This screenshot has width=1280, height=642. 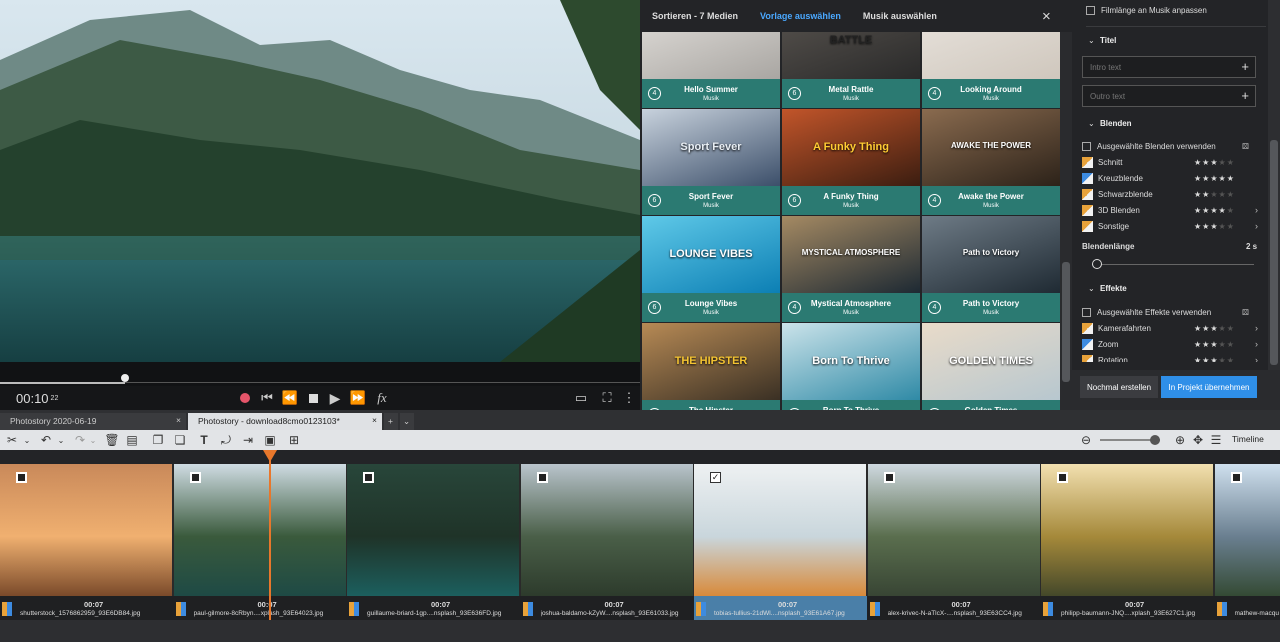 I want to click on title-icon: T, so click(x=204, y=440).